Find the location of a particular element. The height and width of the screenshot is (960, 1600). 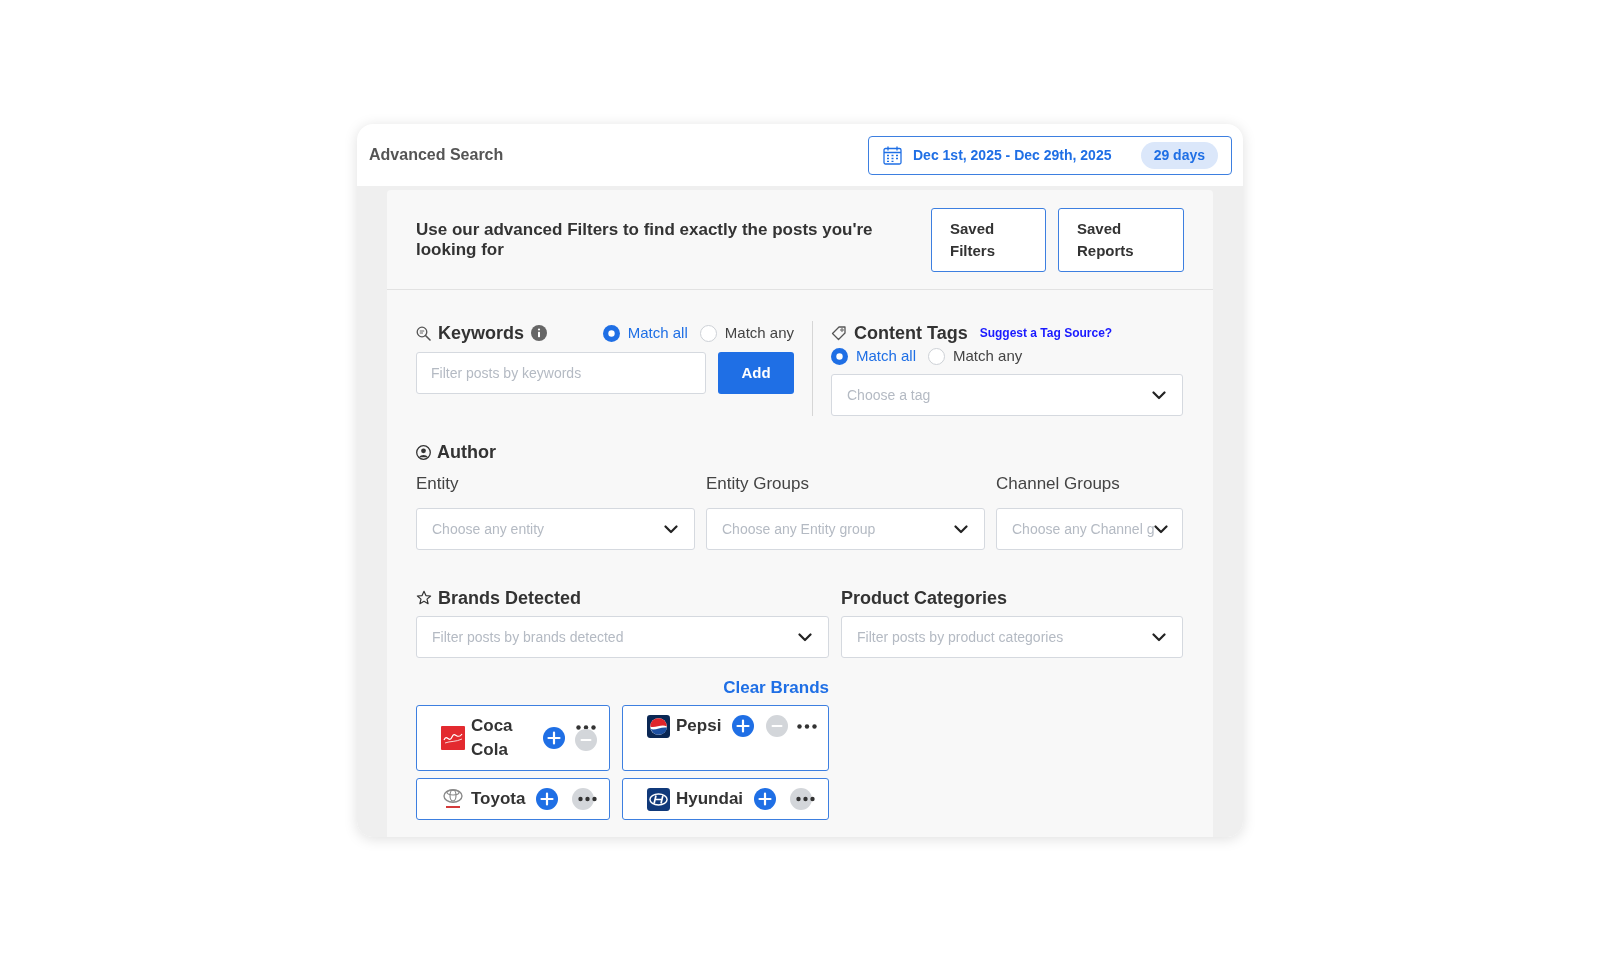

brand-name: Toyota is located at coordinates (498, 799).